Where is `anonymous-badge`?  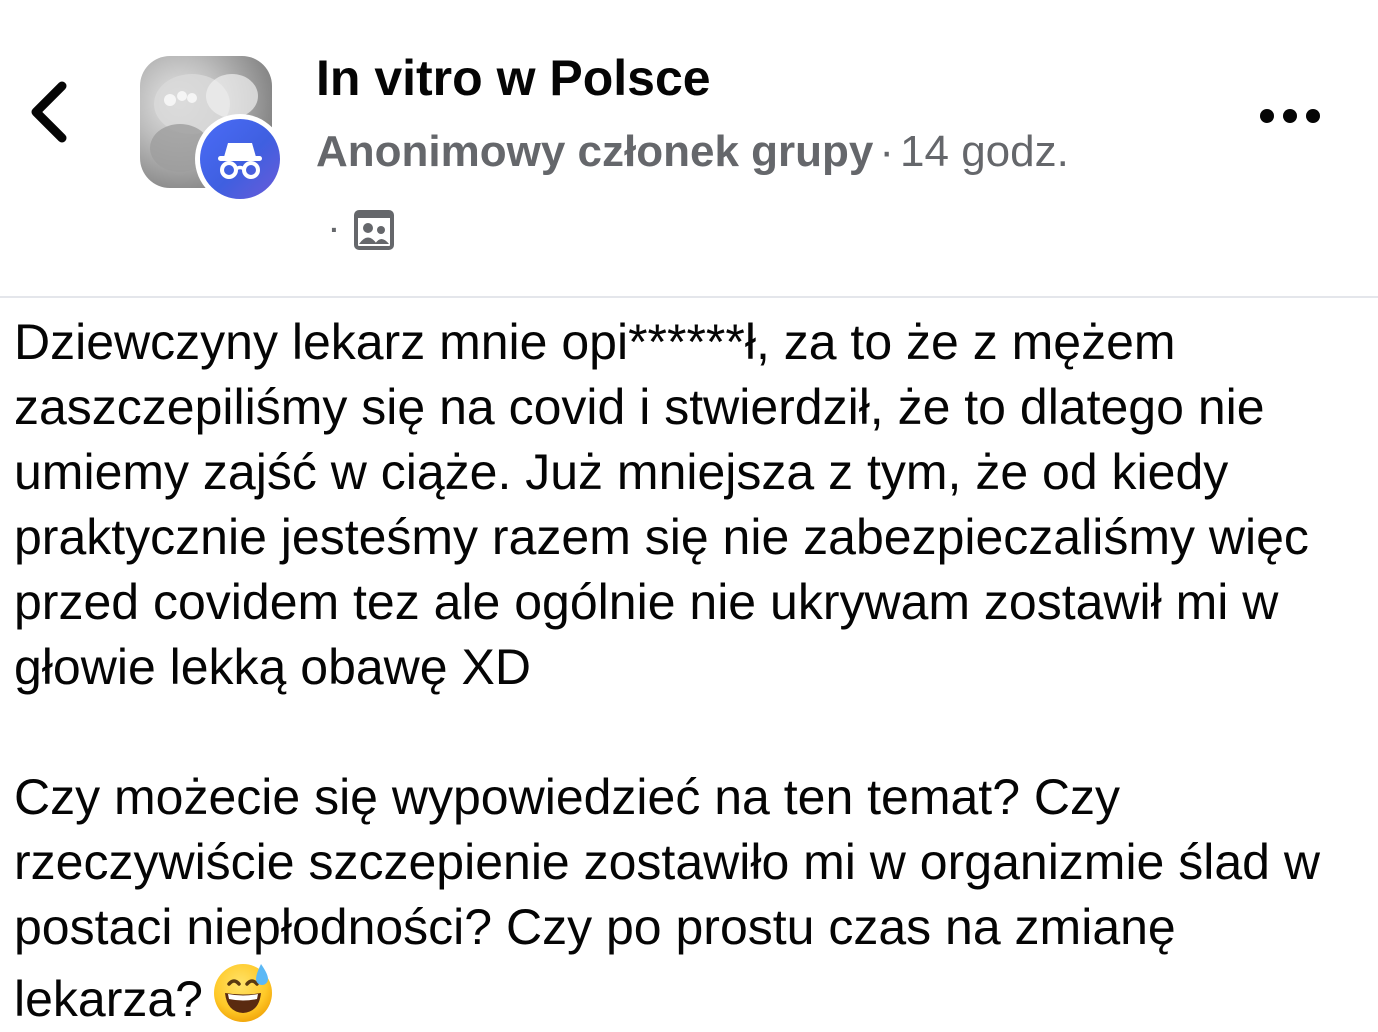
anonymous-badge is located at coordinates (240, 159).